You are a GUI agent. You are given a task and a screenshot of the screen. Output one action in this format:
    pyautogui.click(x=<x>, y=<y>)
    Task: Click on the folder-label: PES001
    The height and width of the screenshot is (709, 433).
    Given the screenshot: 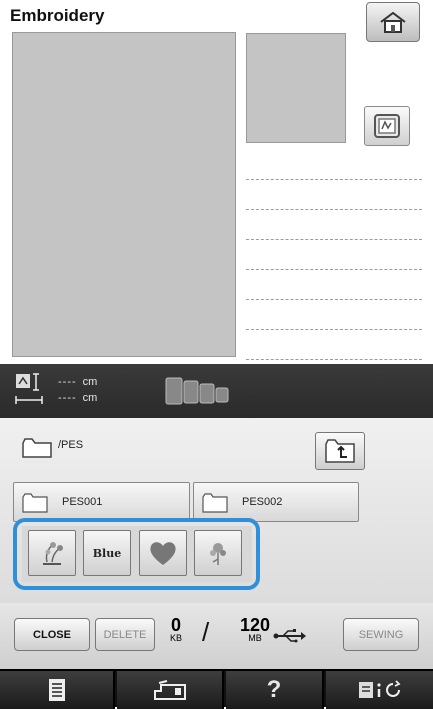 What is the action you would take?
    pyautogui.click(x=82, y=502)
    